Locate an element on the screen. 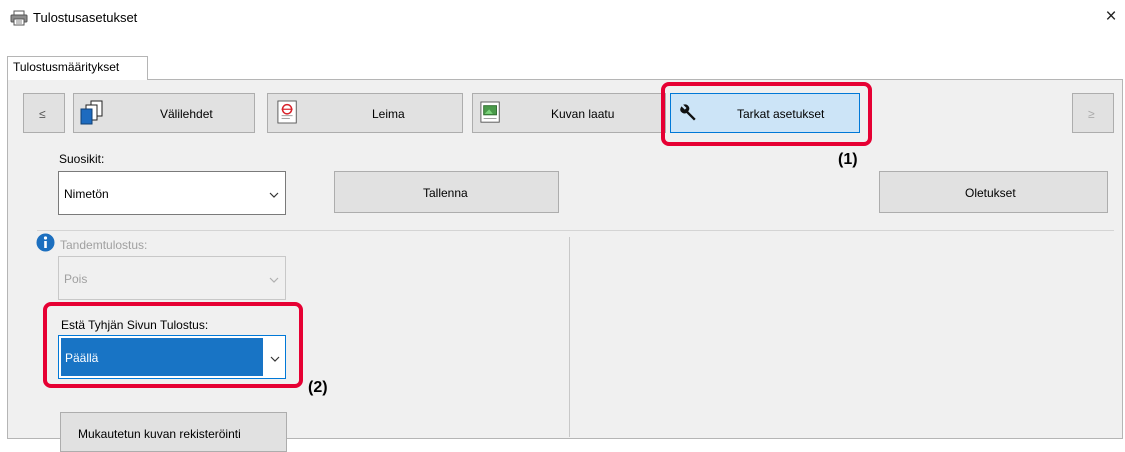 Image resolution: width=1125 pixels, height=452 pixels. info-icon is located at coordinates (45, 242).